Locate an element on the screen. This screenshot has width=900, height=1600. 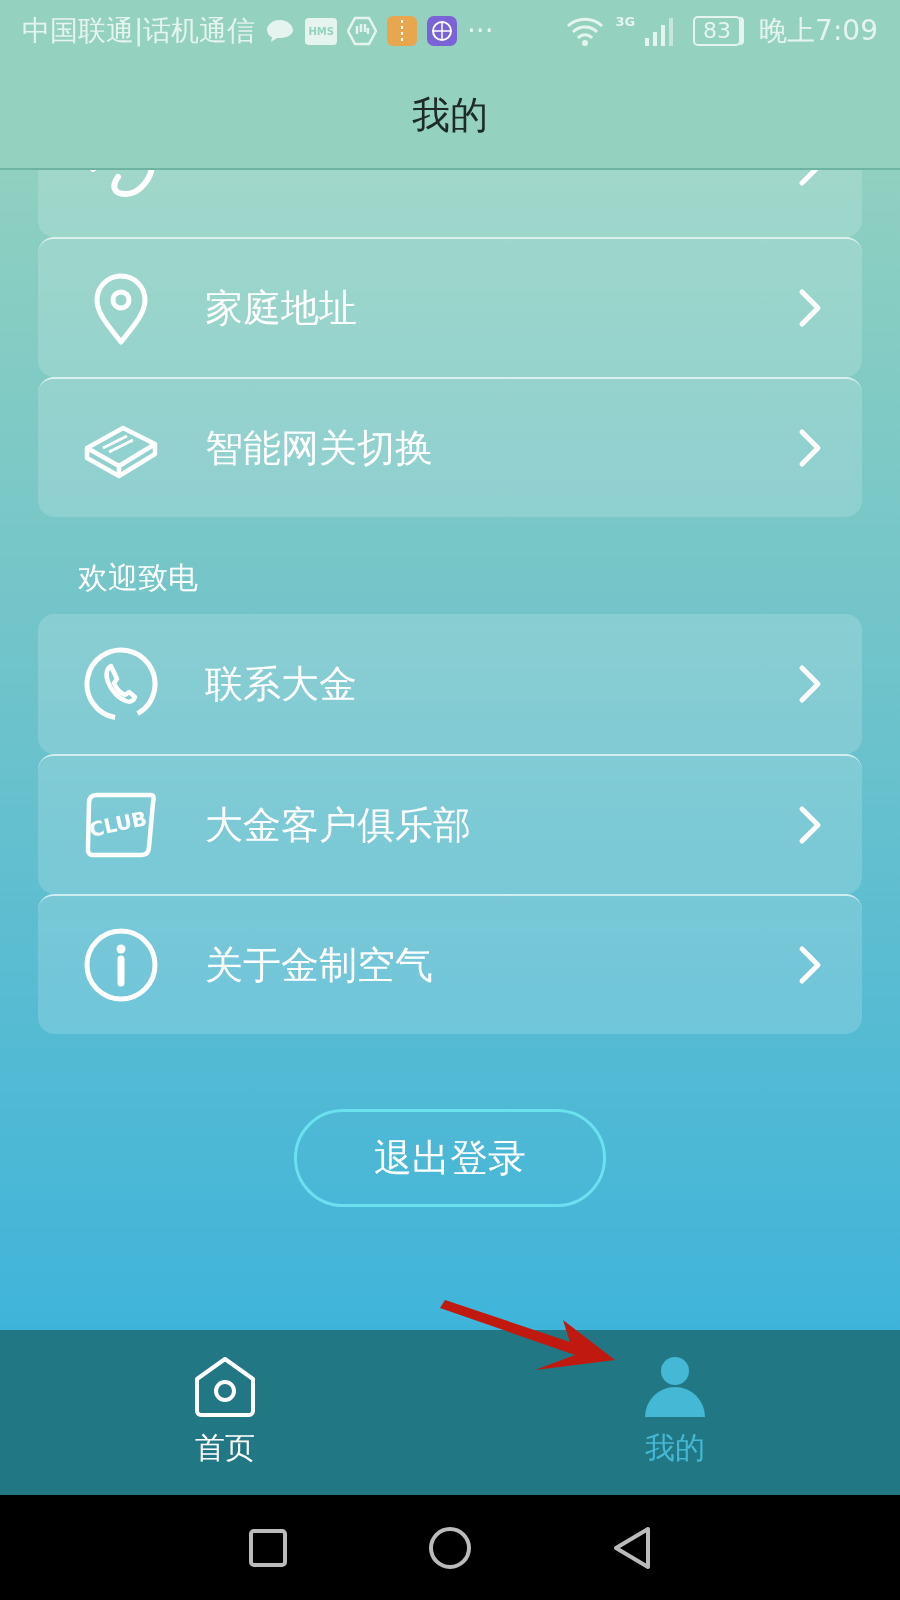
menu-label: 大金客户俱乐部 is located at coordinates (338, 825).